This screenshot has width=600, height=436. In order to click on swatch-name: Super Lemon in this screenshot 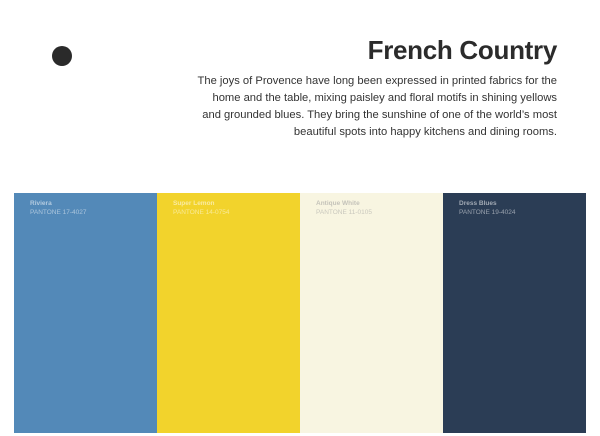, I will do `click(194, 203)`.